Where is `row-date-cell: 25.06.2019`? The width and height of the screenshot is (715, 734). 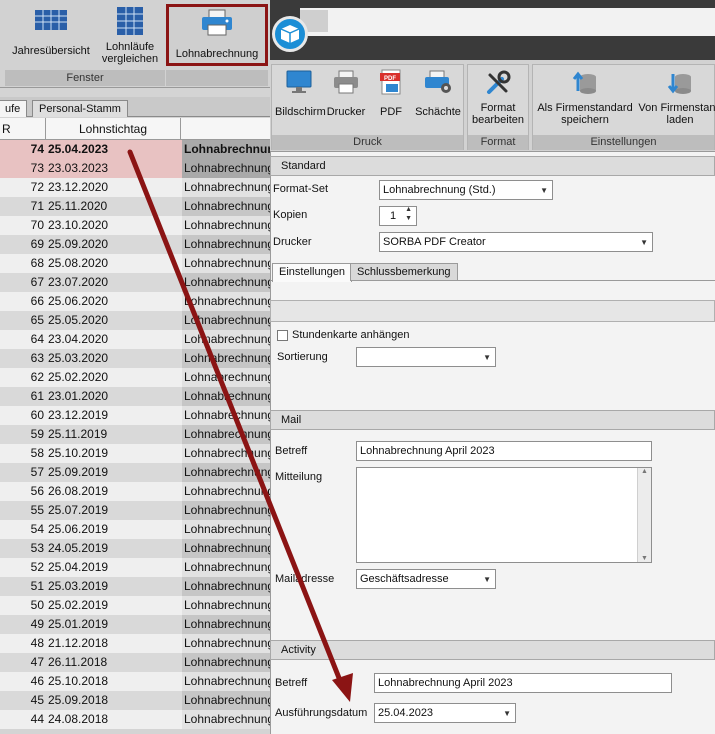 row-date-cell: 25.06.2019 is located at coordinates (78, 529).